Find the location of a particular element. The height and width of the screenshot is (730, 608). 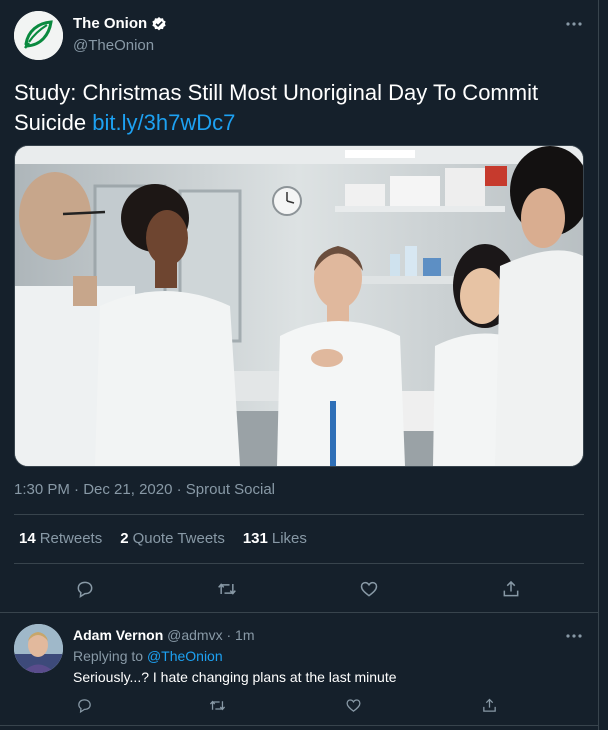

retweets-stat: 14 Retweets is located at coordinates (60, 538).